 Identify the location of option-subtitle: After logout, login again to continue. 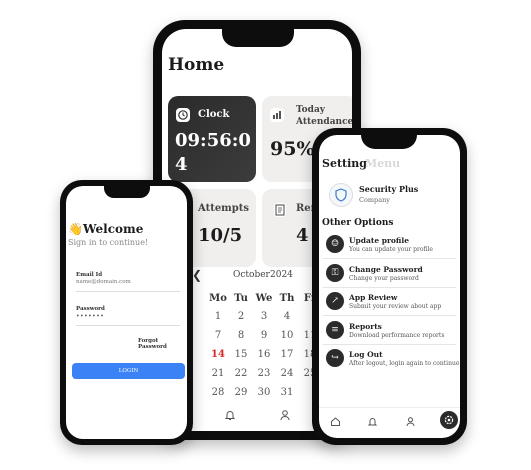
(404, 363).